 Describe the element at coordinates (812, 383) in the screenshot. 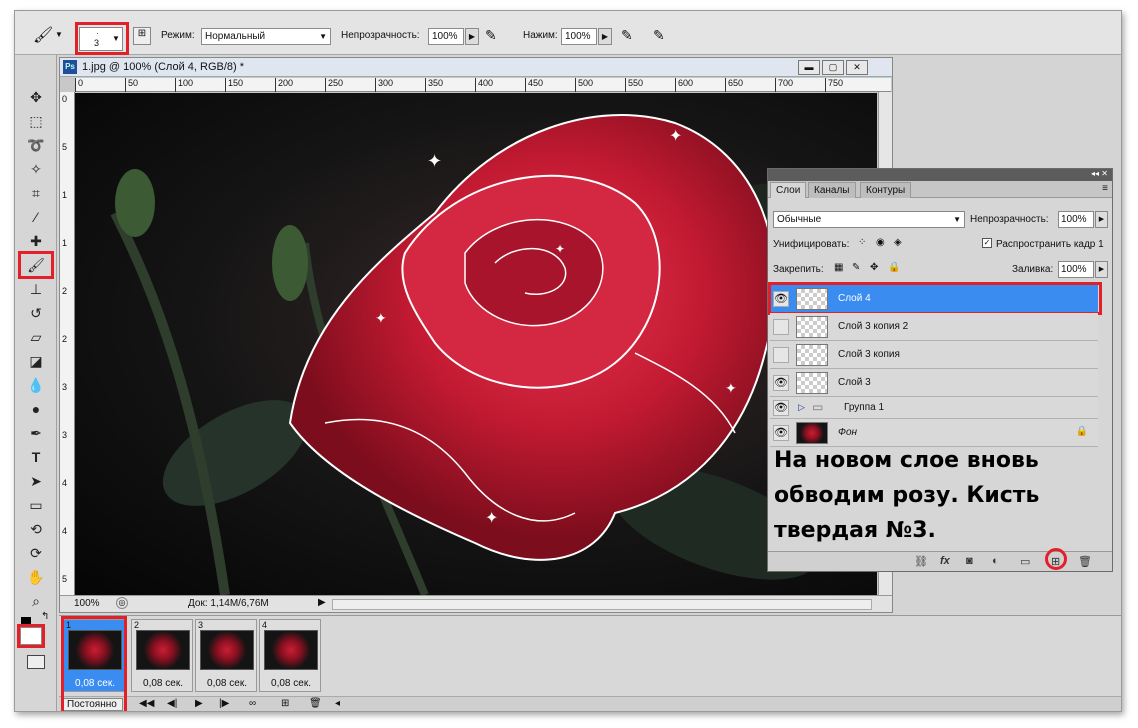

I see `layer-thumbnail` at that location.